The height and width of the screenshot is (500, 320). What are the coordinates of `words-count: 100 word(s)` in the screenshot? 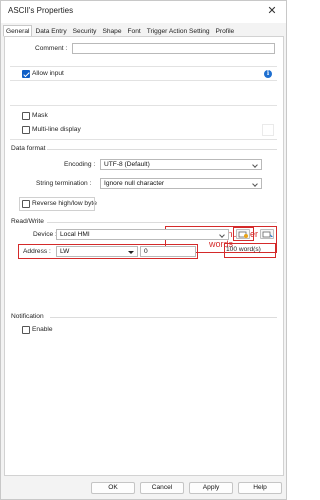 It's located at (243, 249).